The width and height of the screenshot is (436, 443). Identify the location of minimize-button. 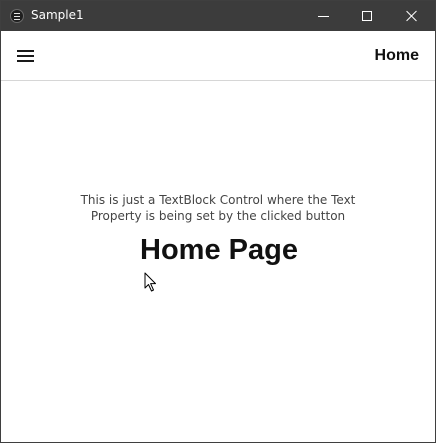
(323, 16).